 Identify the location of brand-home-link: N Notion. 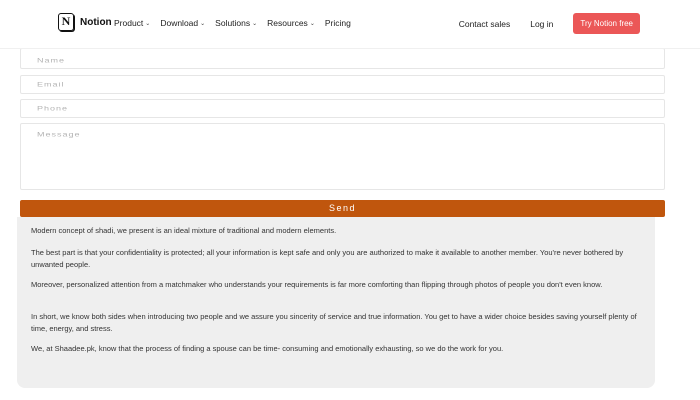
(85, 22).